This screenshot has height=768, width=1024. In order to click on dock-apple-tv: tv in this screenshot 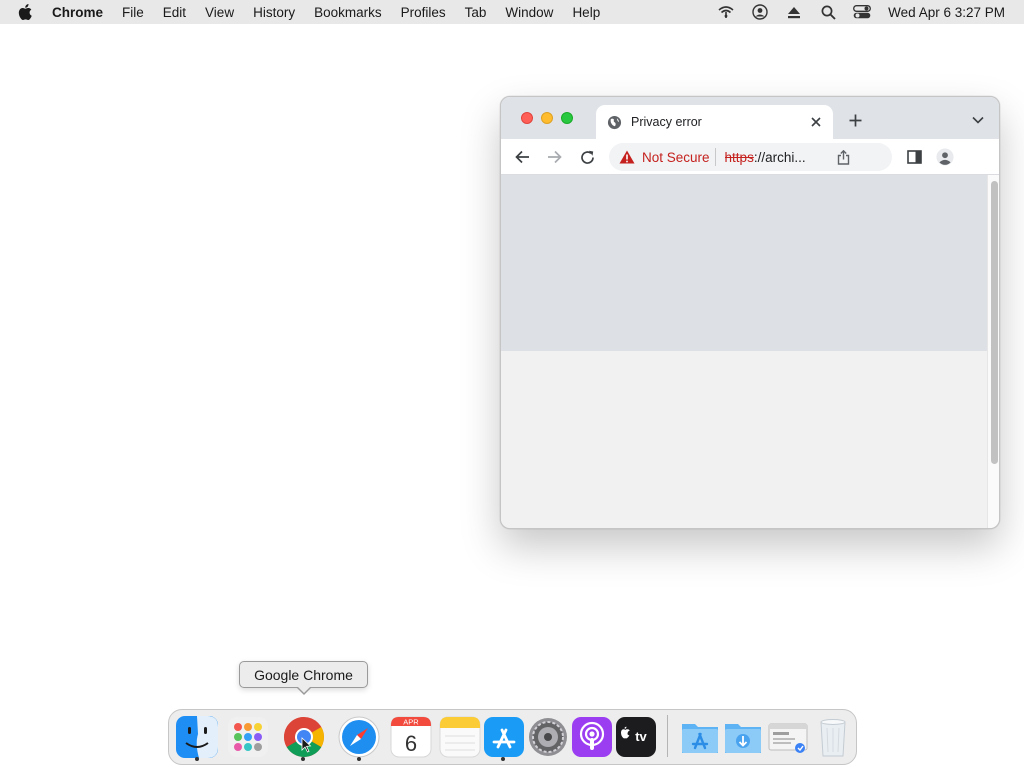, I will do `click(636, 737)`.